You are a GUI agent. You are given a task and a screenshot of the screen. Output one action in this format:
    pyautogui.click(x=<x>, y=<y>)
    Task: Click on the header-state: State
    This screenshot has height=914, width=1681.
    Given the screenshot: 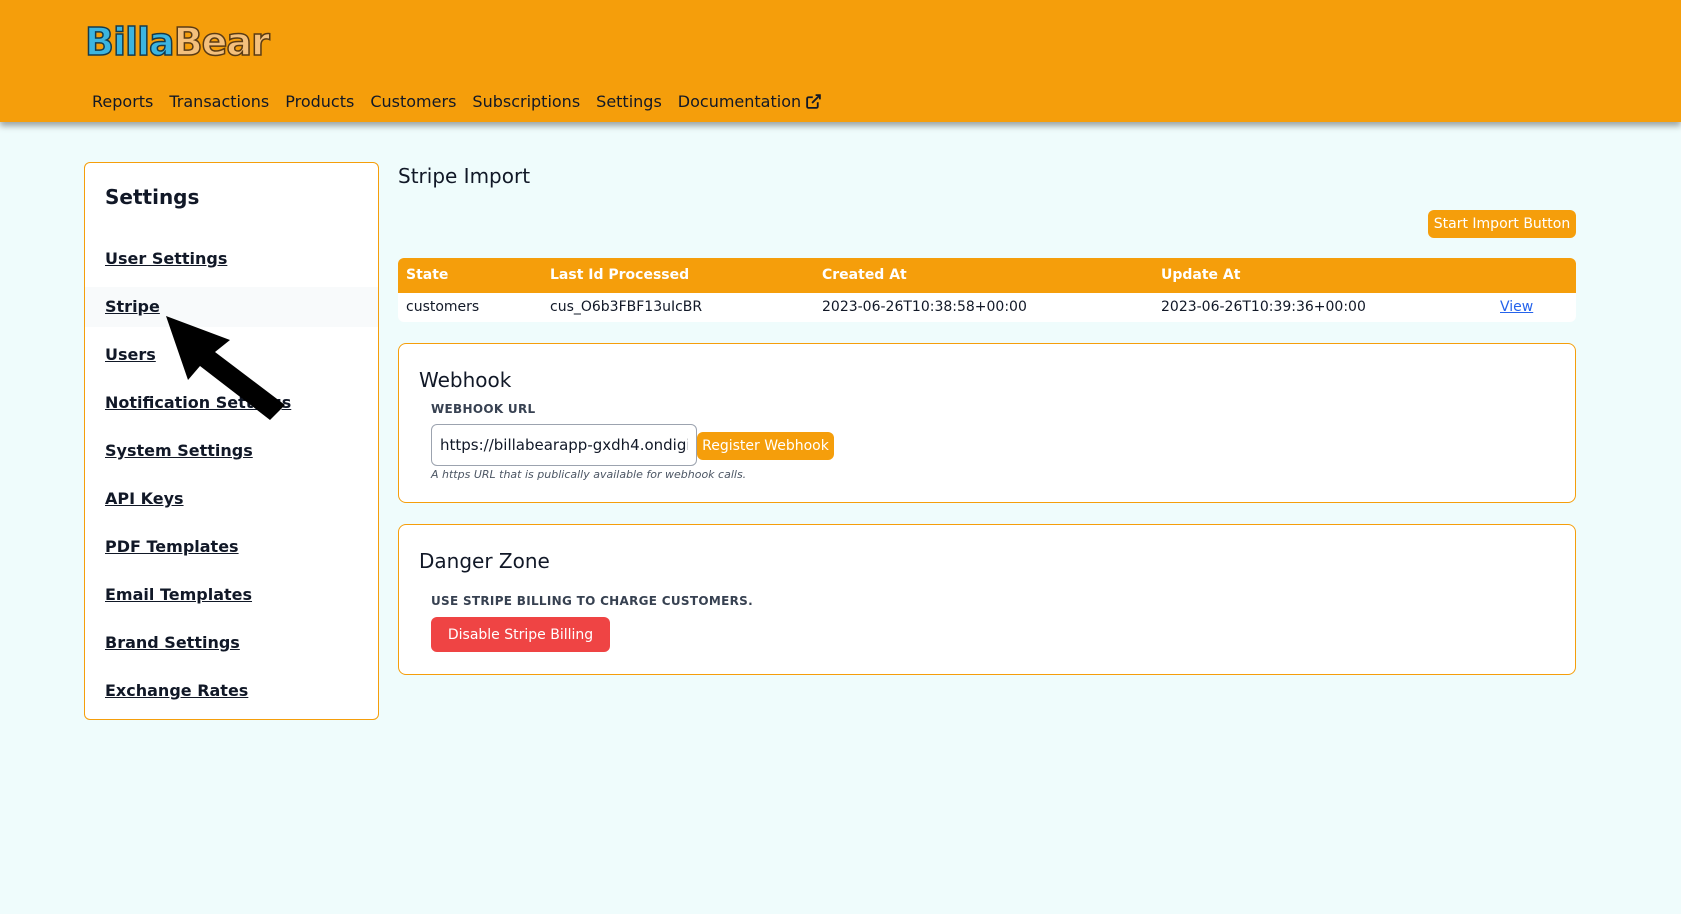 What is the action you would take?
    pyautogui.click(x=427, y=275)
    